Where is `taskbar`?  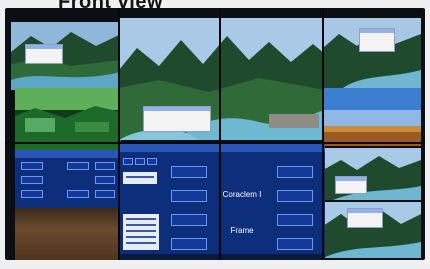 taskbar is located at coordinates (222, 257).